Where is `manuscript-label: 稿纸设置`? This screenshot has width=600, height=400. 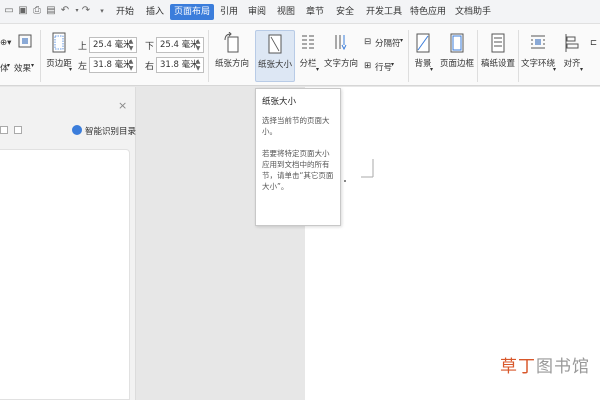 manuscript-label: 稿纸设置 is located at coordinates (497, 64).